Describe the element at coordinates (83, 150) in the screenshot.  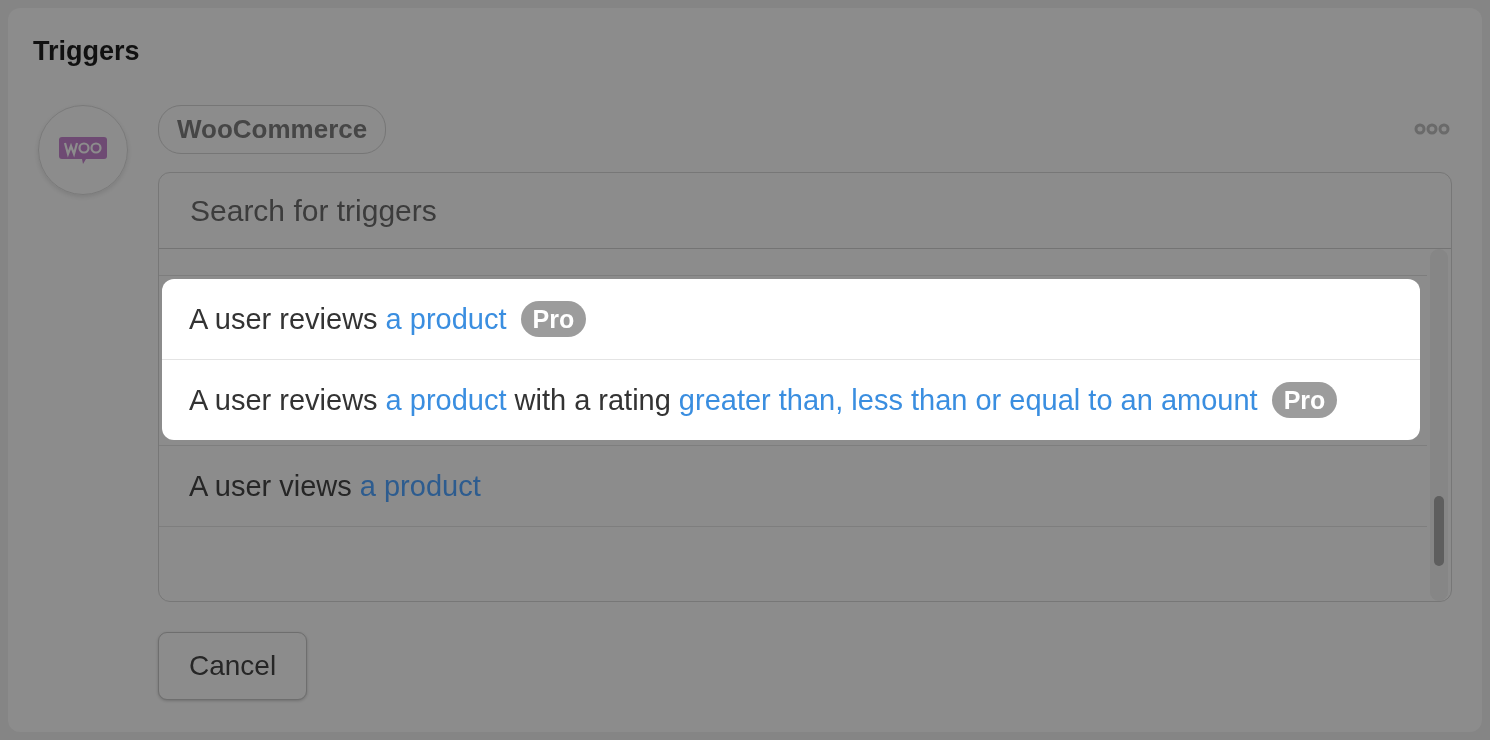
I see `speech-bubble-logo-icon` at that location.